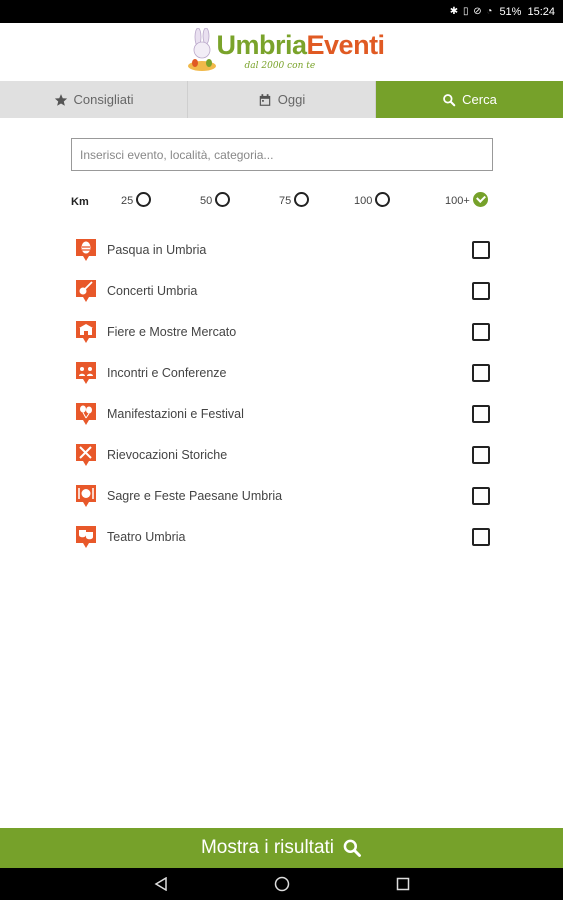 This screenshot has width=563, height=900. What do you see at coordinates (280, 66) in the screenshot?
I see `logo-tagline: dal 2000 con te` at bounding box center [280, 66].